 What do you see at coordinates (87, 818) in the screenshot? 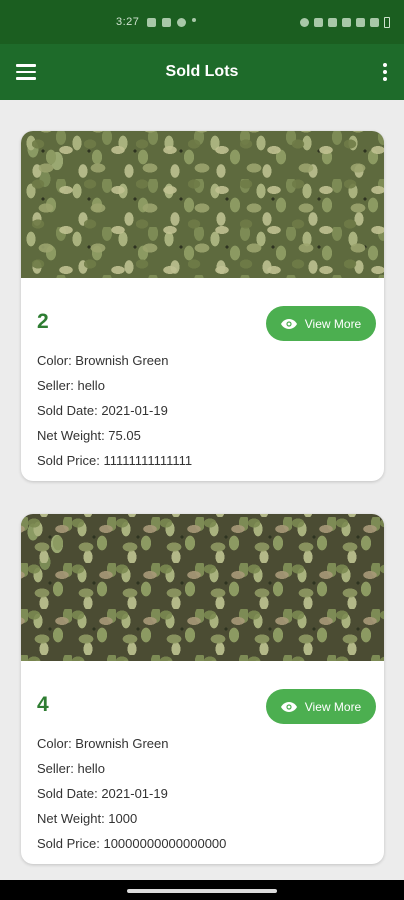
I see `lot-net-weight: Net Weight: 1000` at bounding box center [87, 818].